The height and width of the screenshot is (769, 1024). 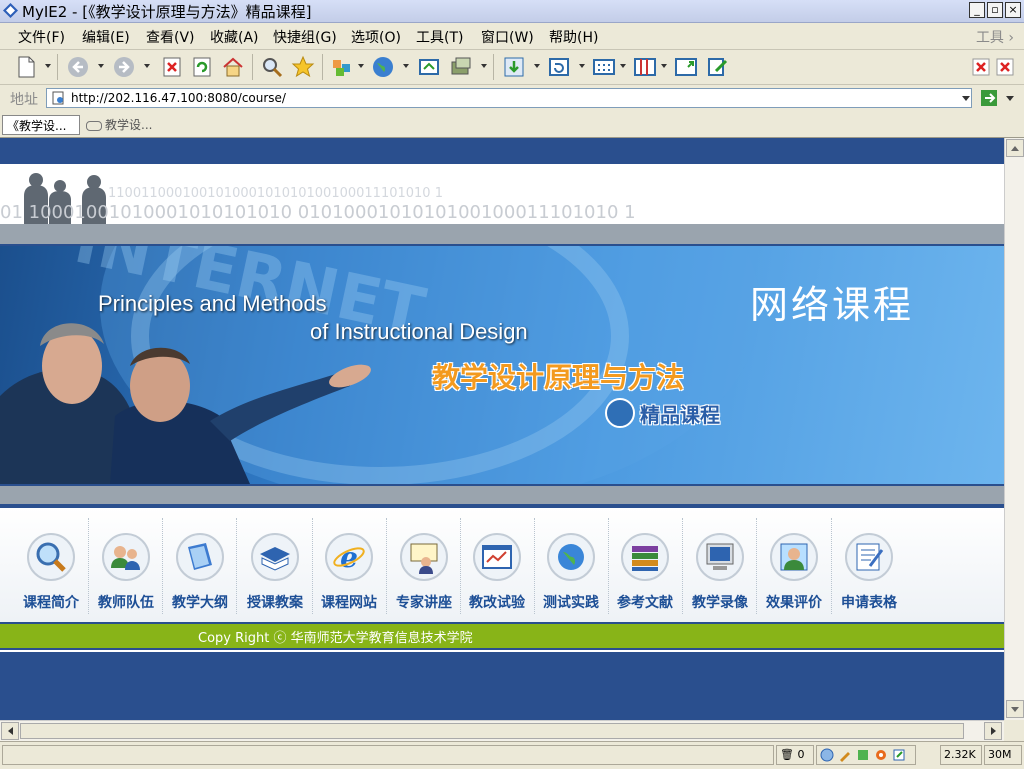 I want to click on groups-dropdown-icon, so click(x=361, y=66).